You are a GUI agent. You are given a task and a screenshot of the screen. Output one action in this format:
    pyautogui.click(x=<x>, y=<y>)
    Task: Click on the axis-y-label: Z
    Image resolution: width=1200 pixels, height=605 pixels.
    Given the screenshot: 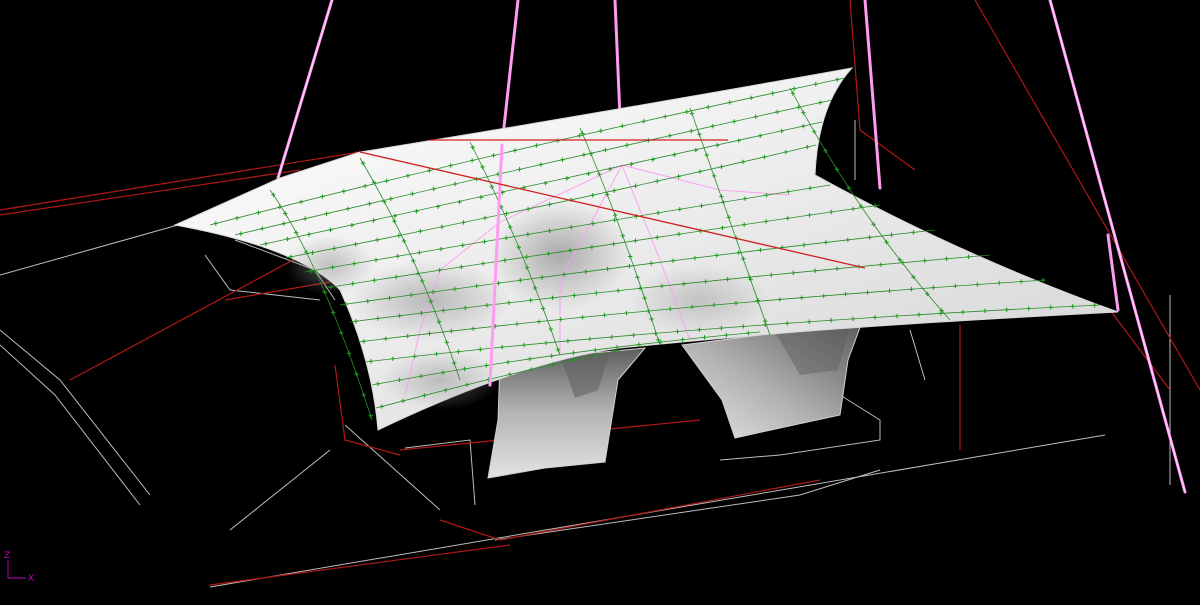 What is the action you would take?
    pyautogui.click(x=7, y=556)
    